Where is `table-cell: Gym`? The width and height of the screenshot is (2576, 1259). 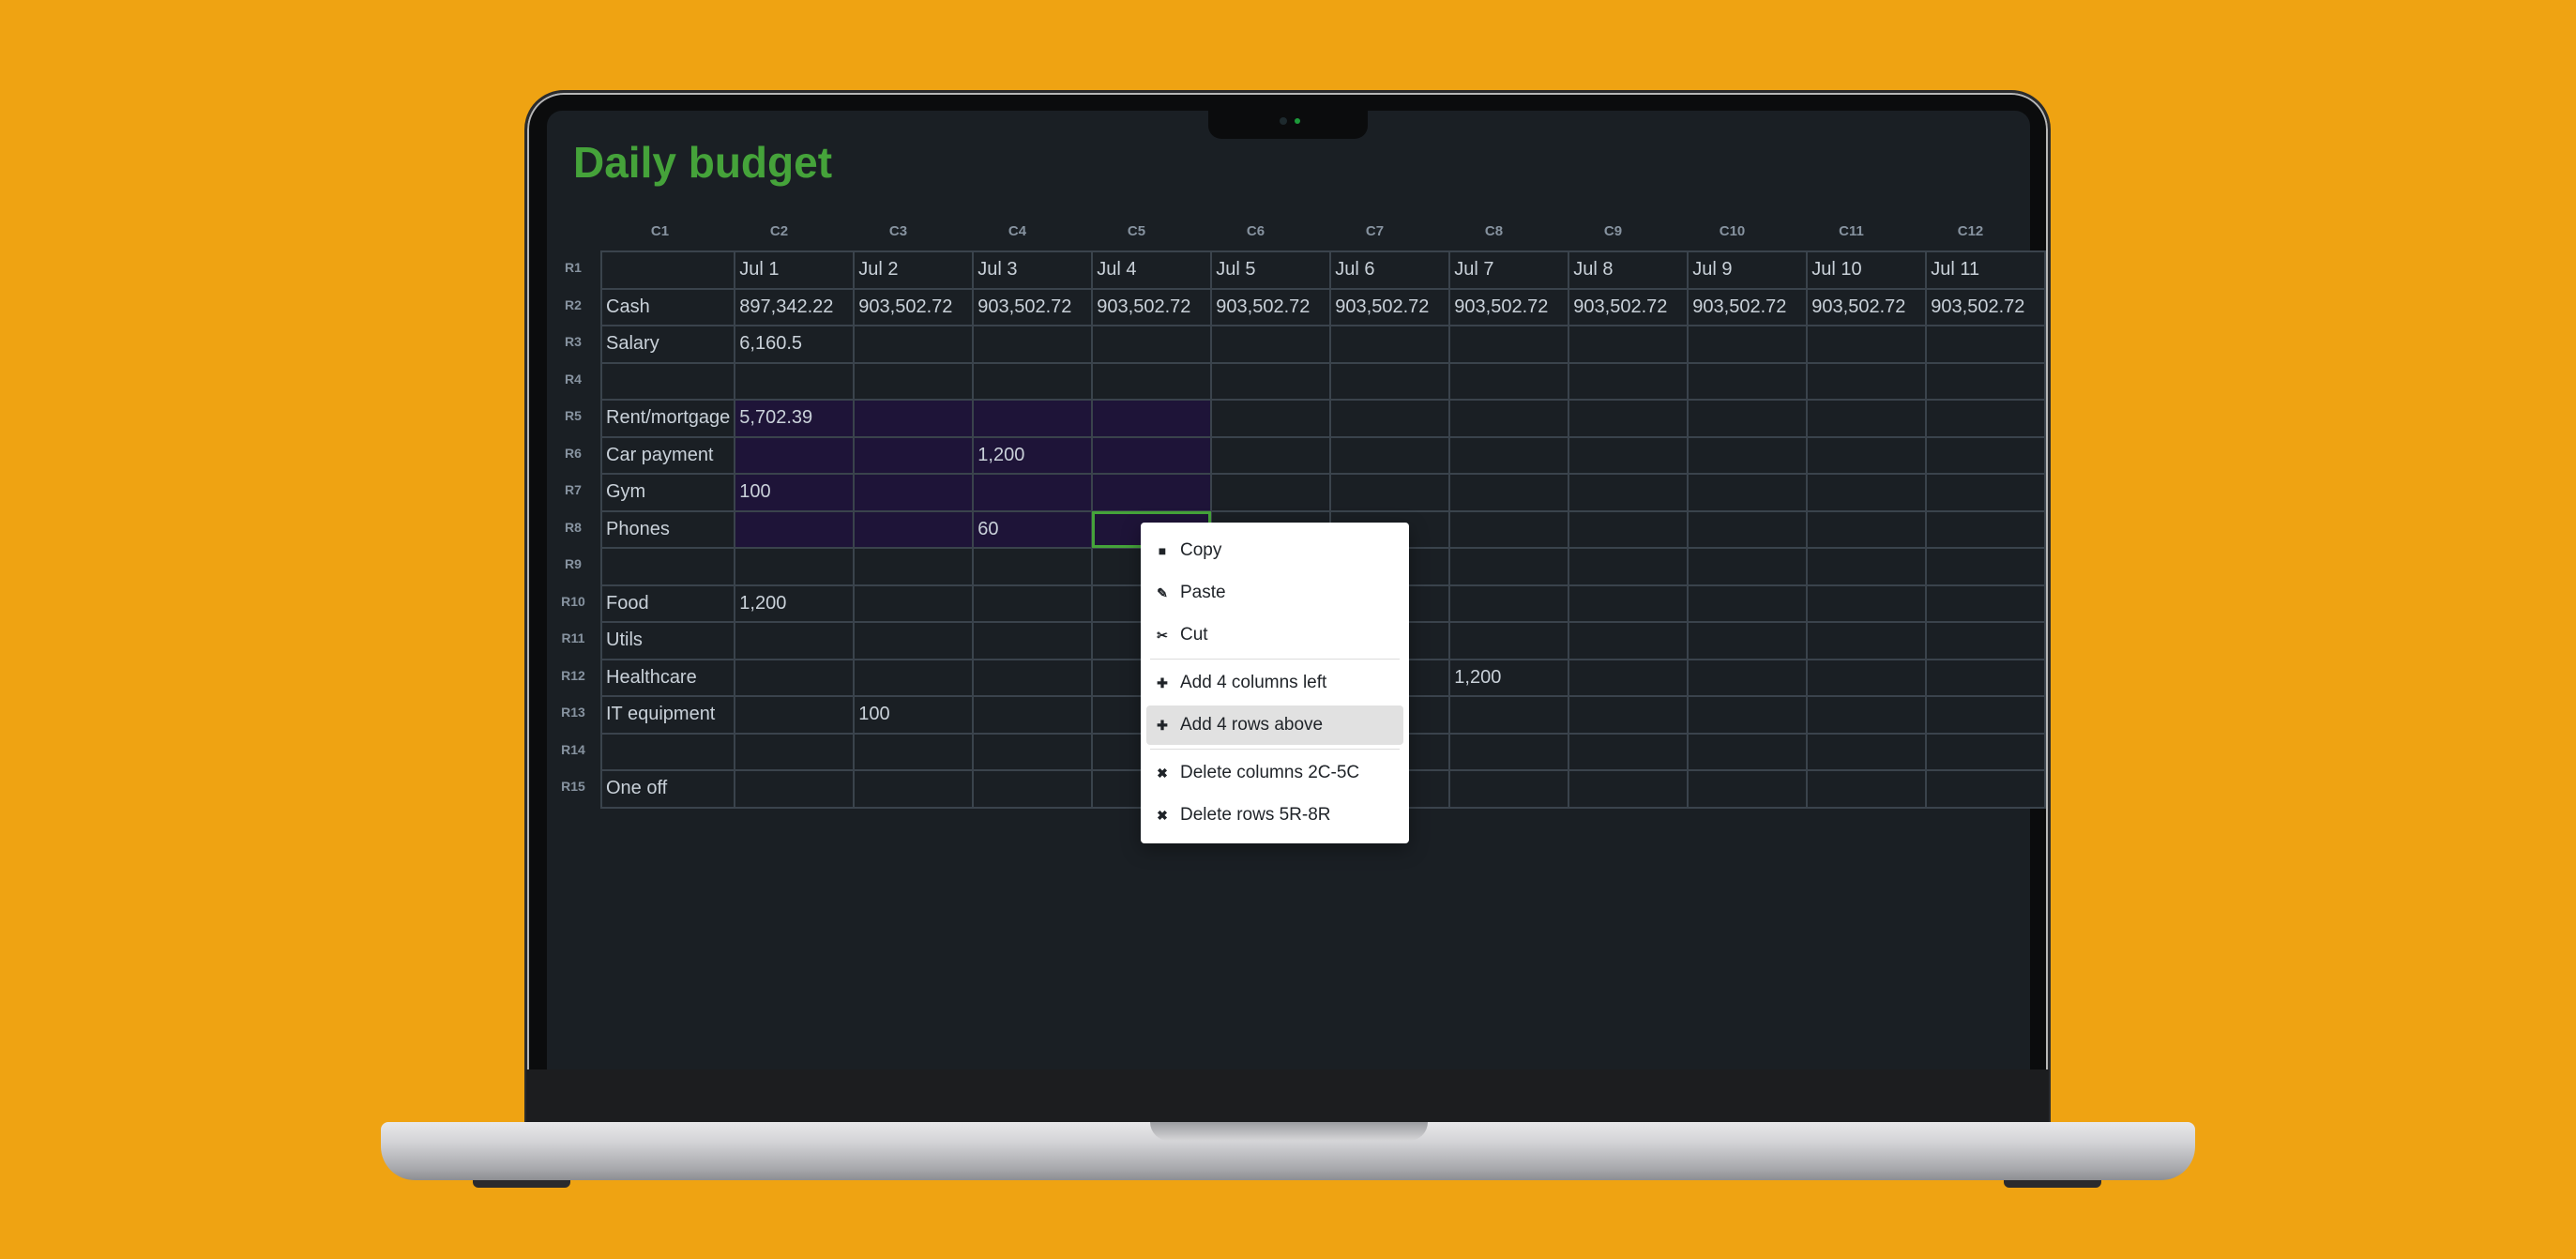 table-cell: Gym is located at coordinates (667, 493).